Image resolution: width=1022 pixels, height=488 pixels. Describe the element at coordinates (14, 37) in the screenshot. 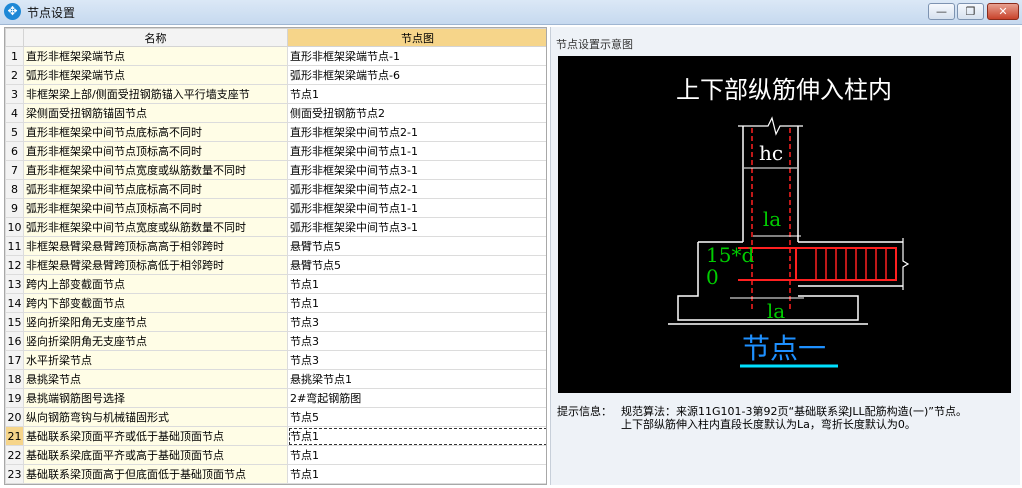

I see `row-number-header` at that location.